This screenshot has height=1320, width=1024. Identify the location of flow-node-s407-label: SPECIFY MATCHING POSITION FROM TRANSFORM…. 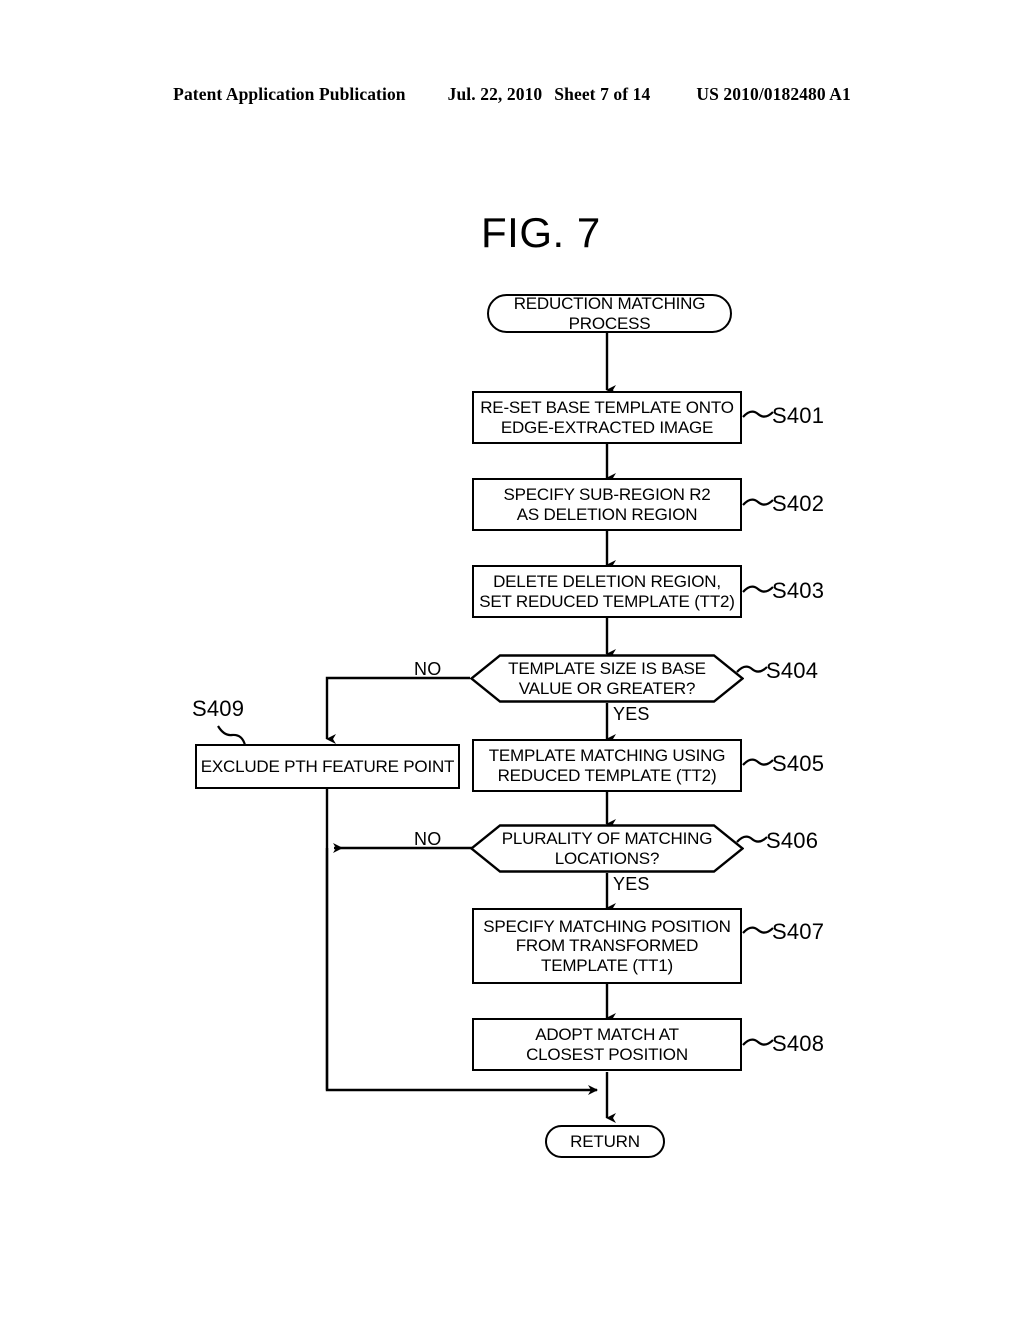
(607, 946).